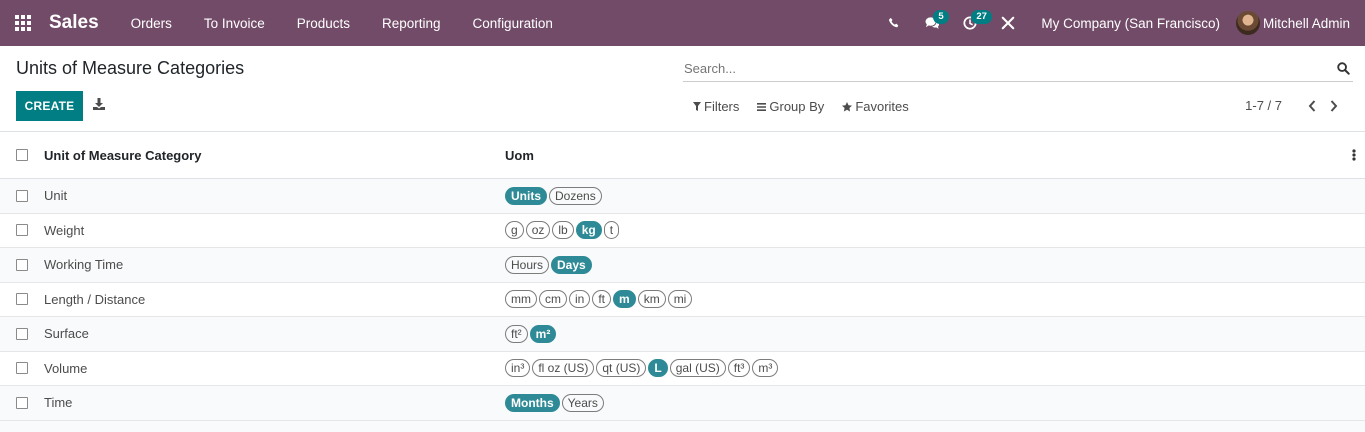  I want to click on uom-tags: ft² m², so click(531, 333).